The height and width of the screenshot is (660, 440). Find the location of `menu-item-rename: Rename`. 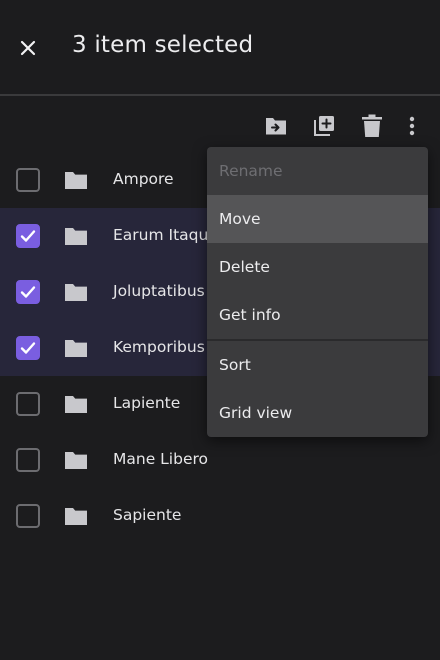

menu-item-rename: Rename is located at coordinates (251, 171).